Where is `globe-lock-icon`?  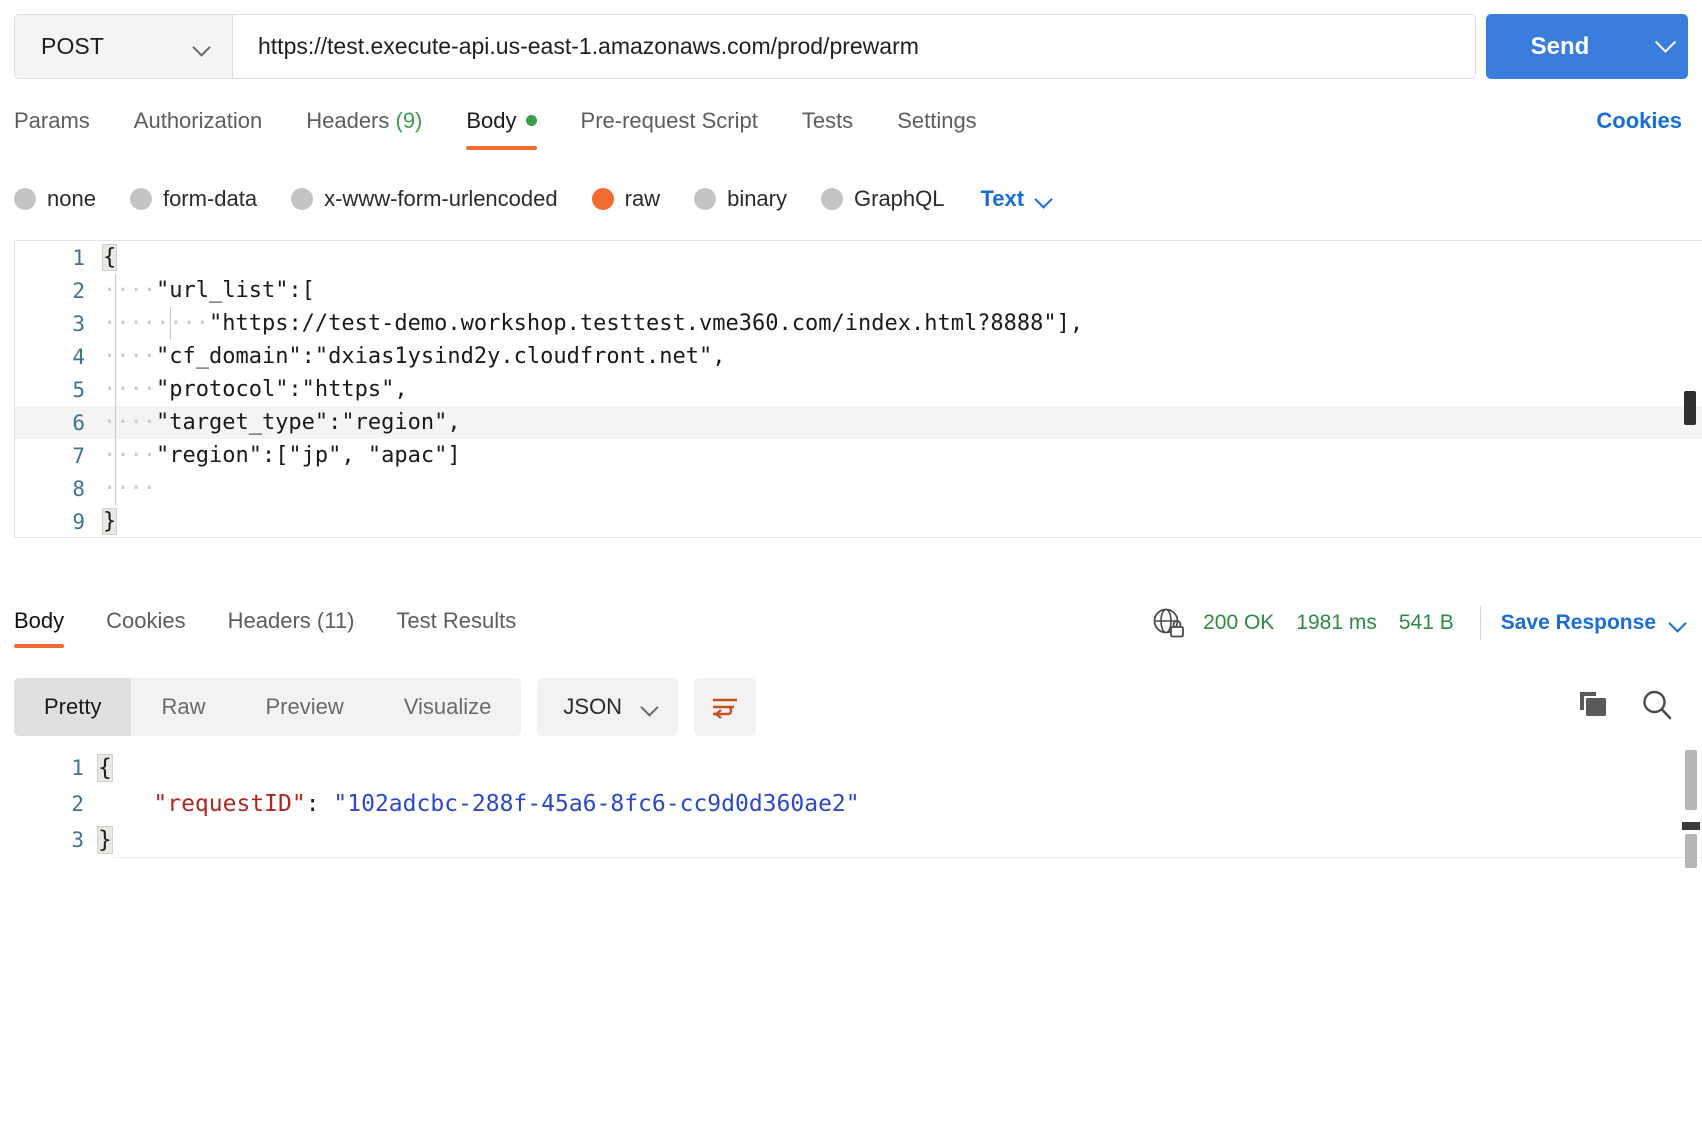
globe-lock-icon is located at coordinates (1168, 623).